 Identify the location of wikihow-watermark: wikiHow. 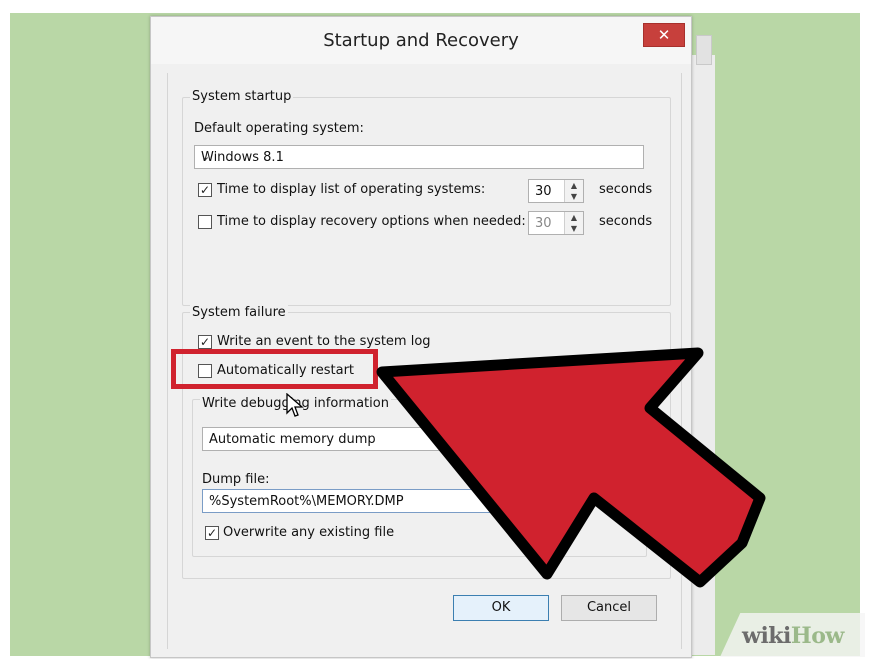
(792, 635).